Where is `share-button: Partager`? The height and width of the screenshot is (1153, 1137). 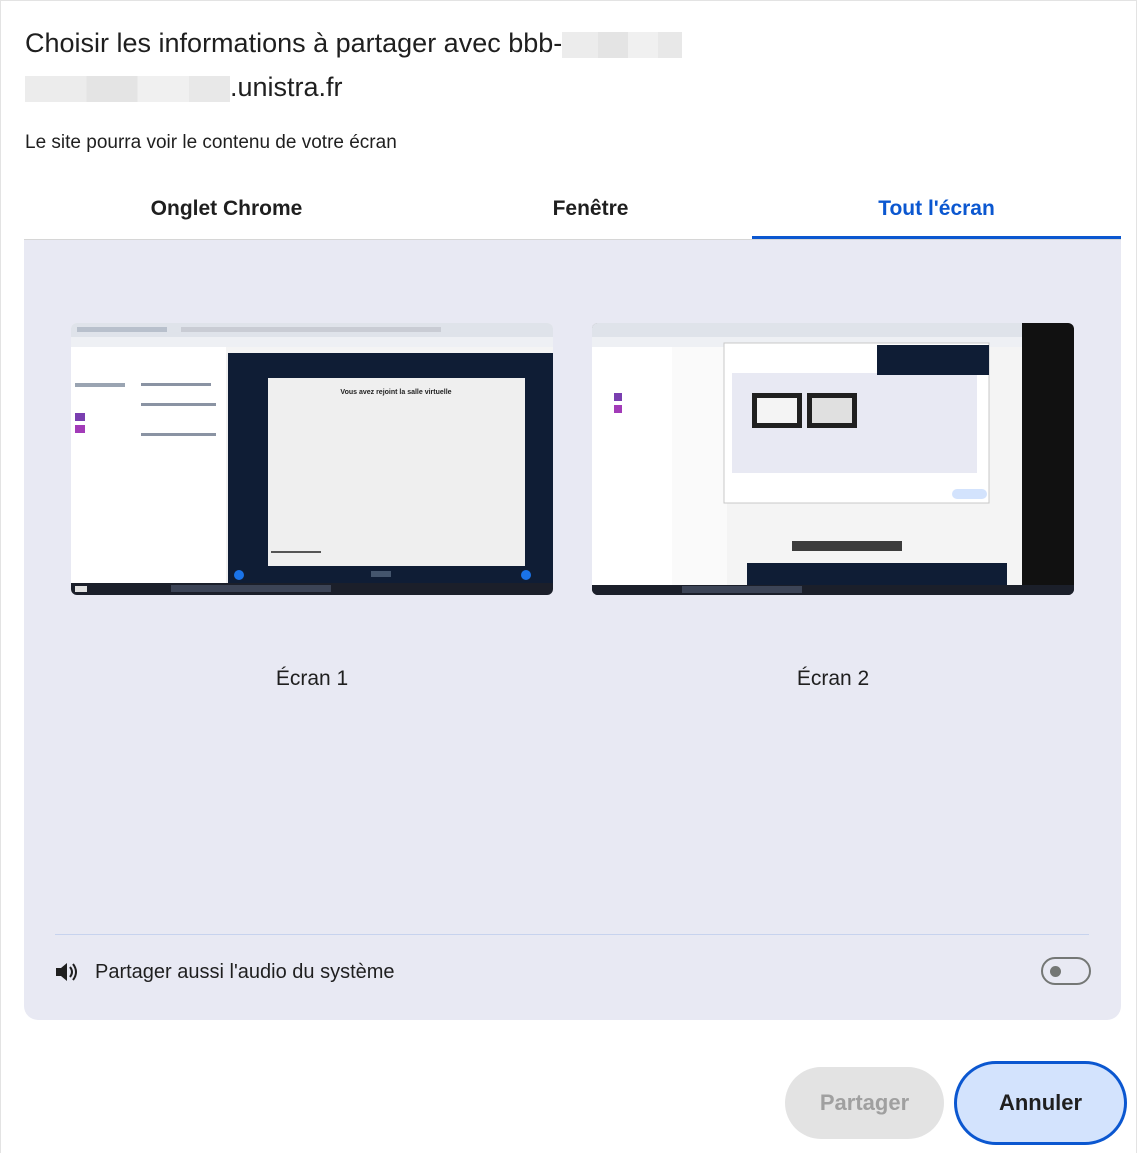 share-button: Partager is located at coordinates (864, 1103).